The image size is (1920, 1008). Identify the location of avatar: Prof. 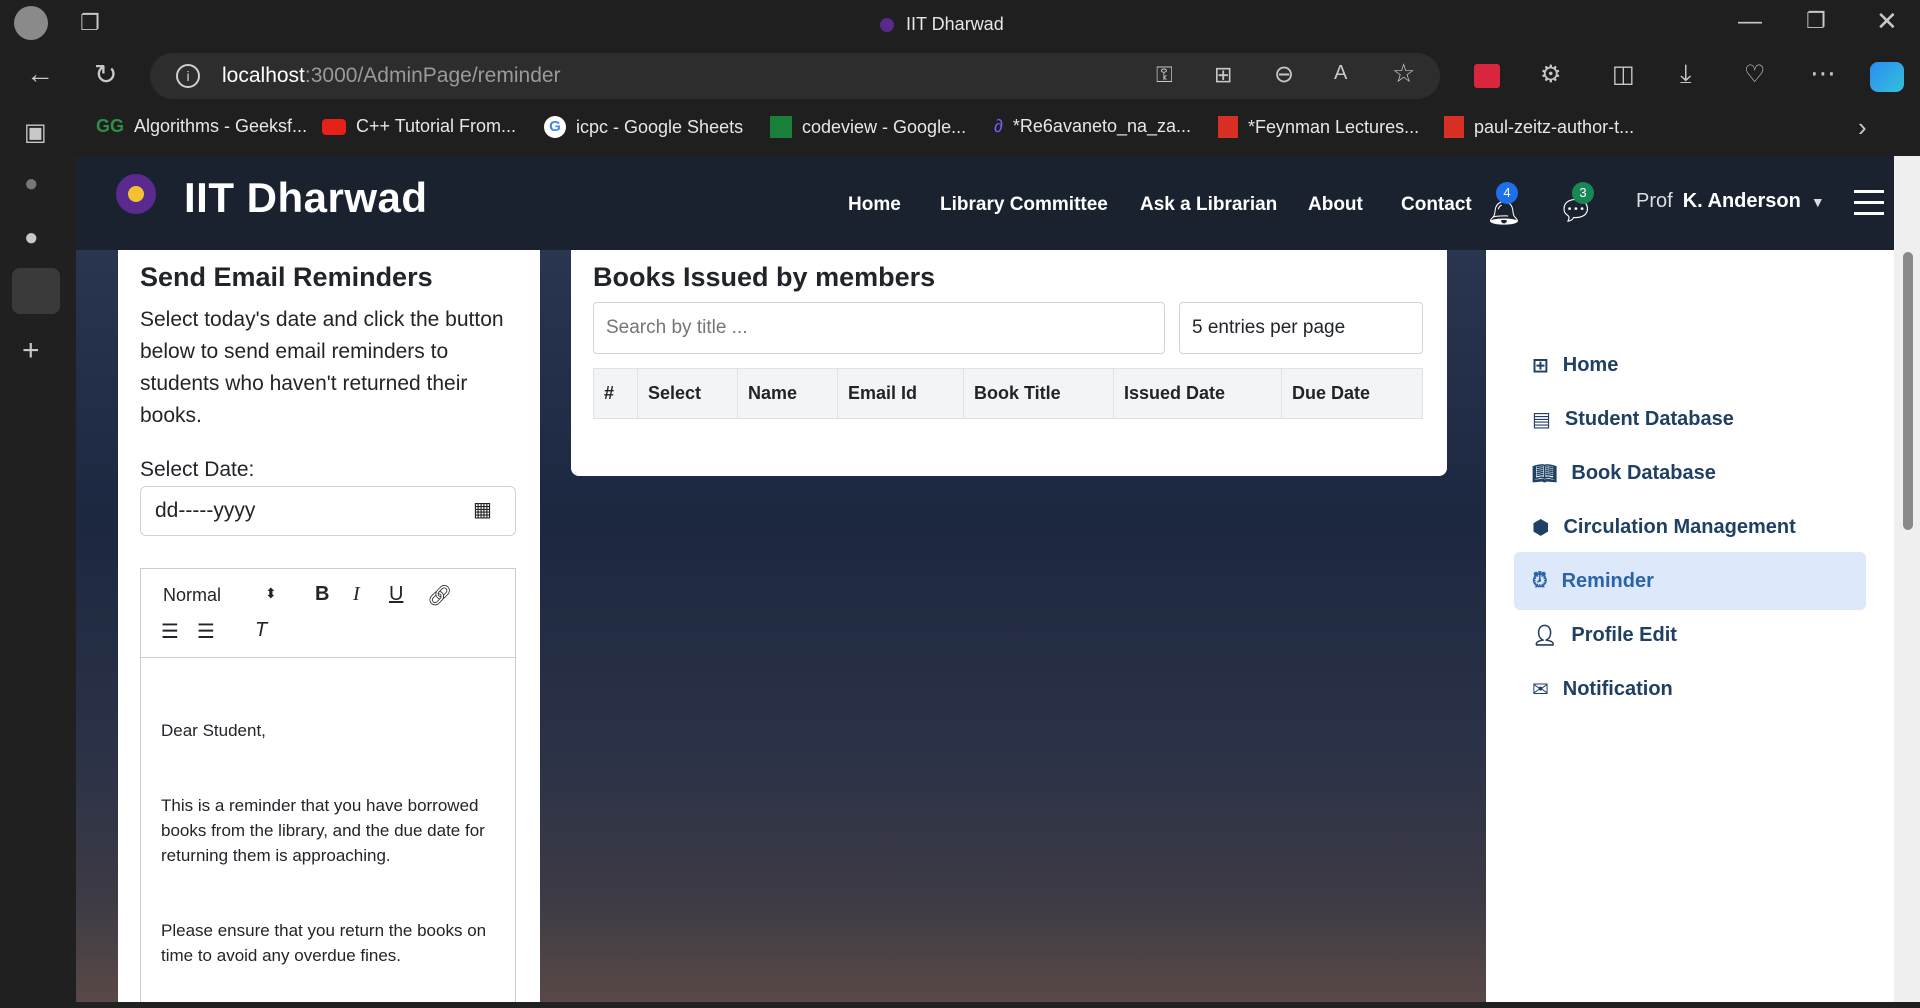
(1654, 201).